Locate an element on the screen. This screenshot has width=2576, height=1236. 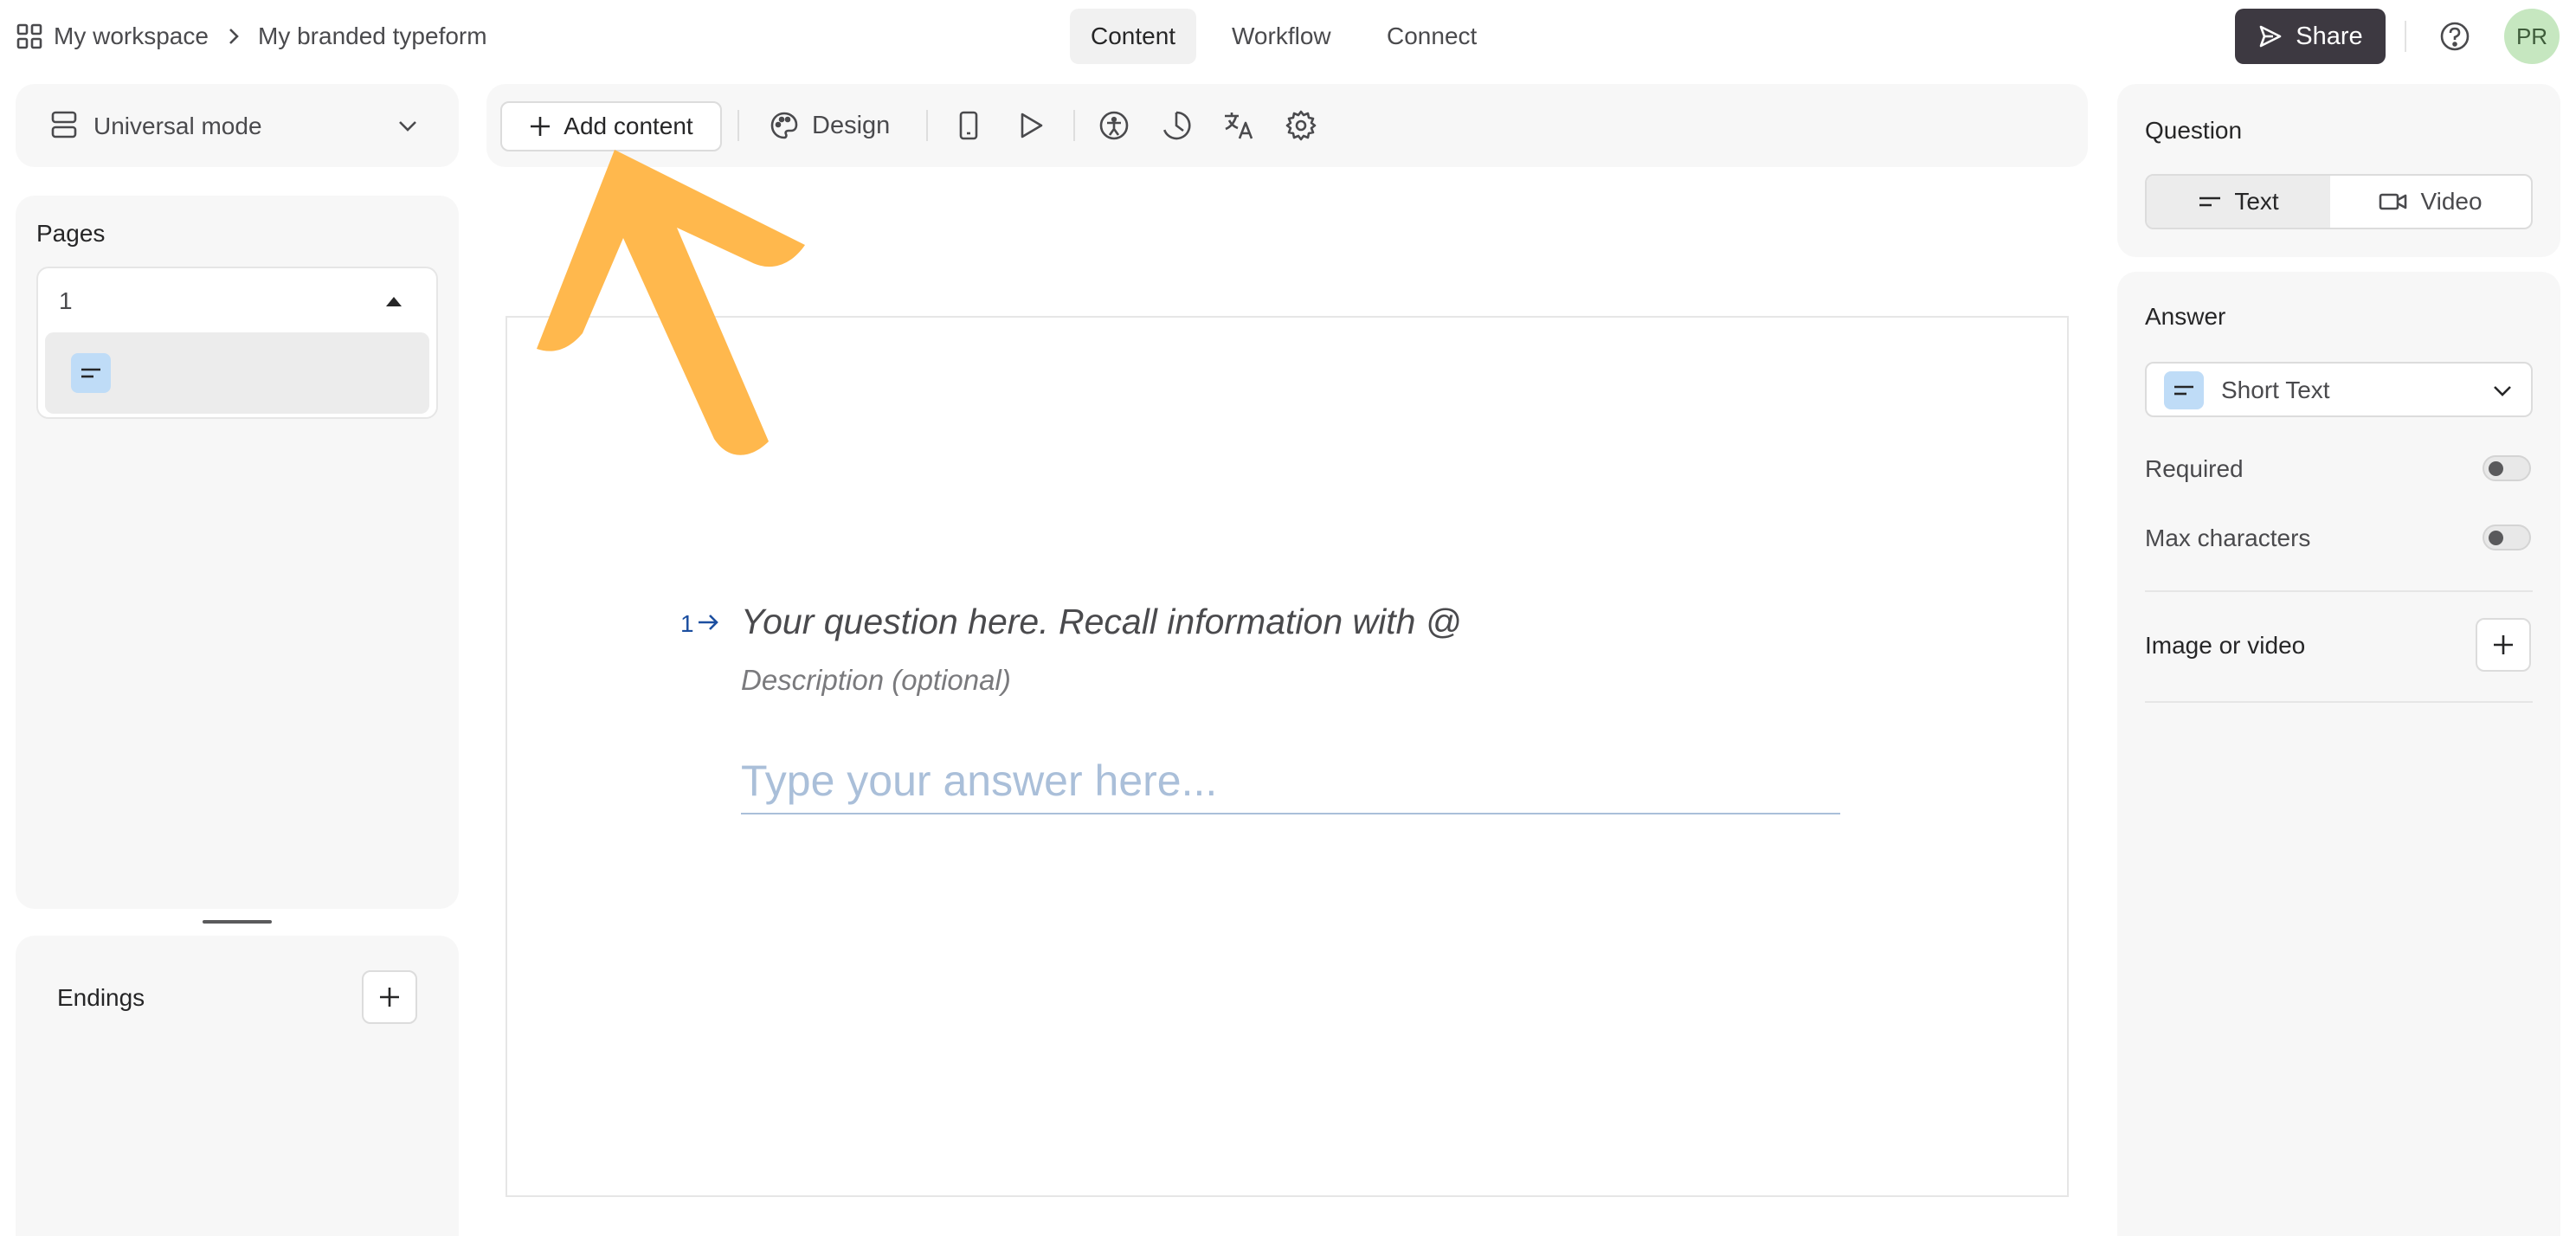
tab-connect: Connect is located at coordinates (1431, 36).